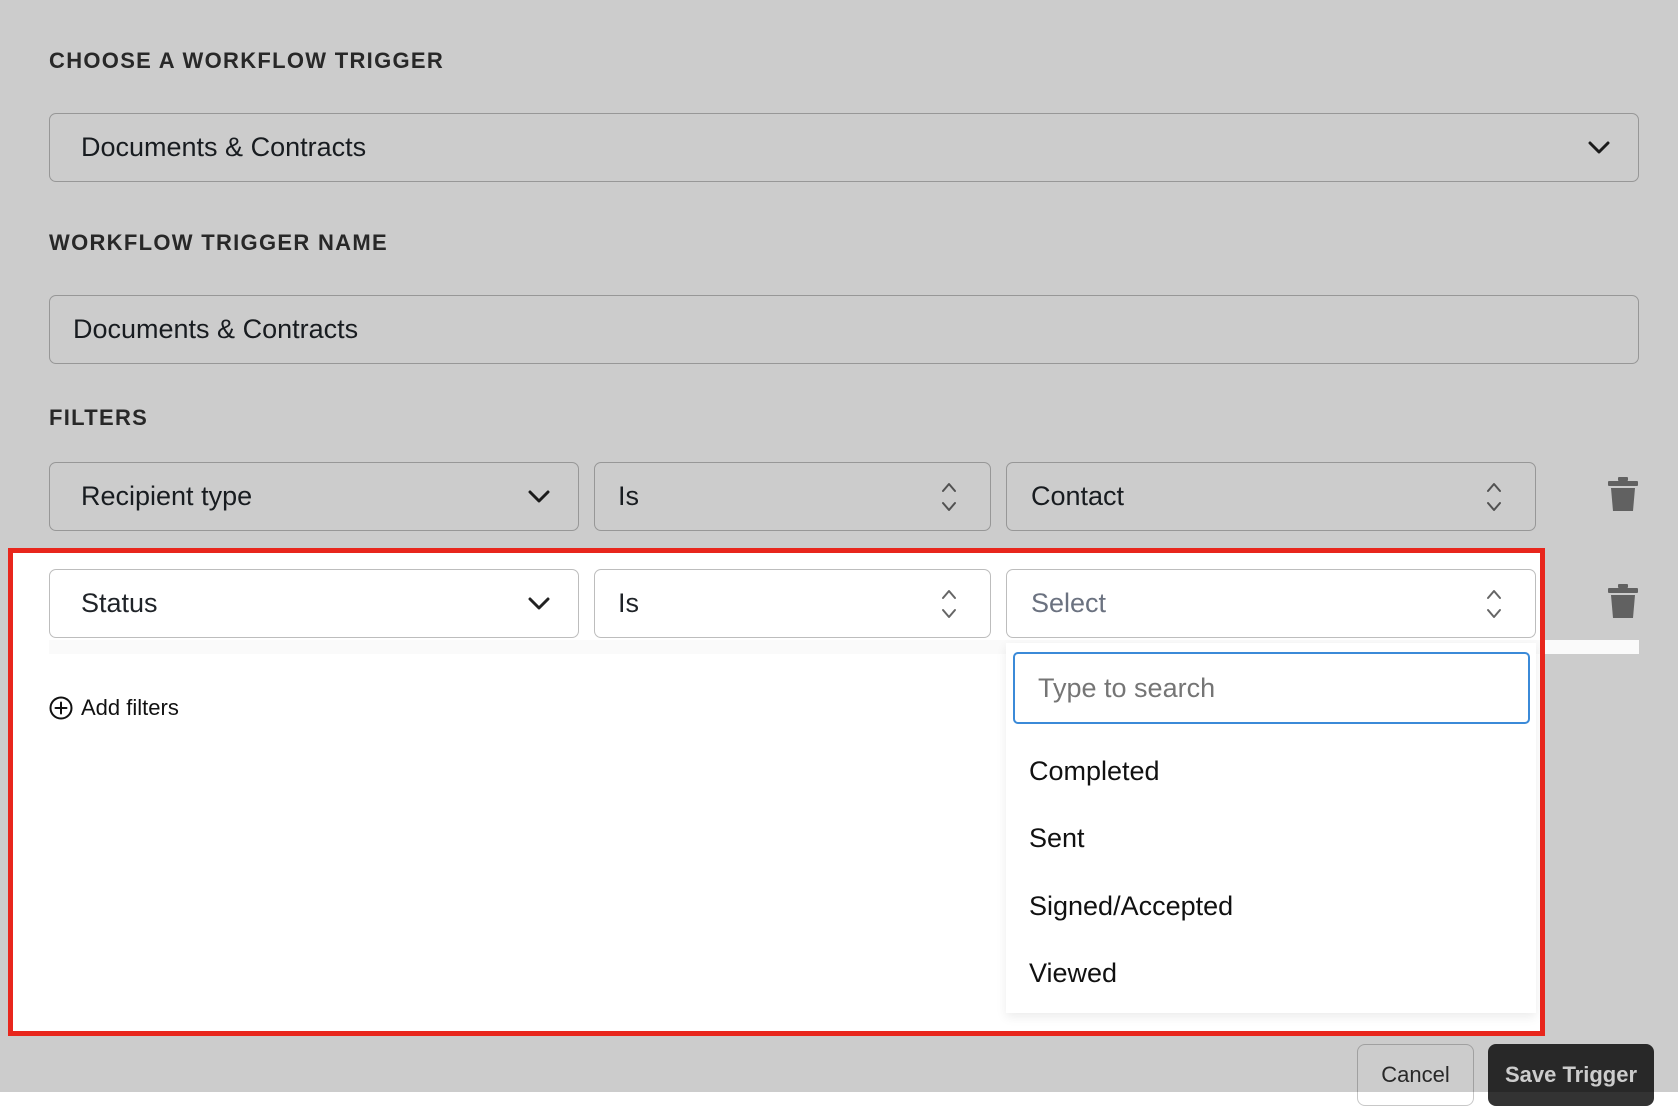 The image size is (1678, 1106). What do you see at coordinates (119, 603) in the screenshot?
I see `filter-2-field-value: Status` at bounding box center [119, 603].